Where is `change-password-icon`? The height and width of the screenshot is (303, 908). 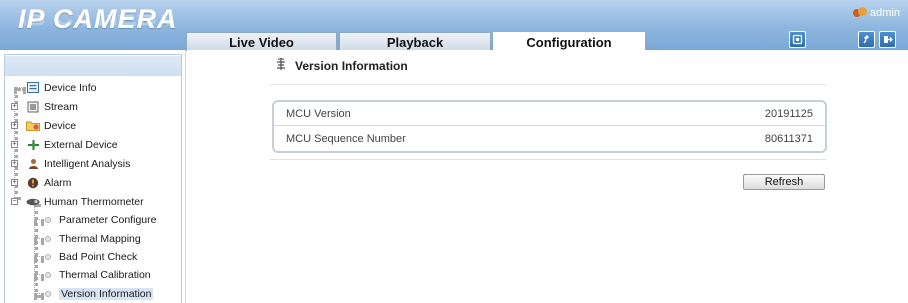
change-password-icon is located at coordinates (866, 39).